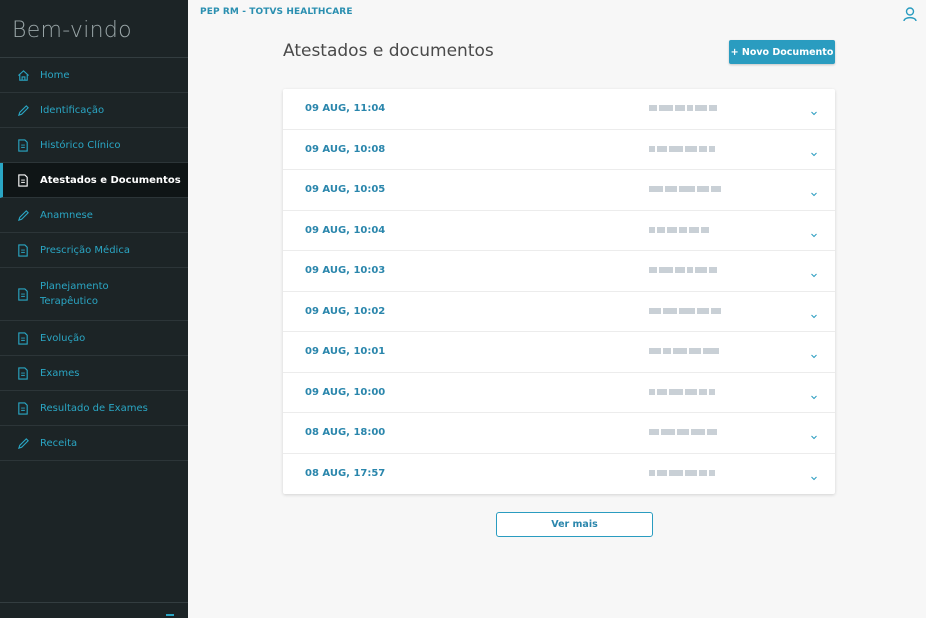  What do you see at coordinates (72, 110) in the screenshot?
I see `sidebar-item-label: Identificação` at bounding box center [72, 110].